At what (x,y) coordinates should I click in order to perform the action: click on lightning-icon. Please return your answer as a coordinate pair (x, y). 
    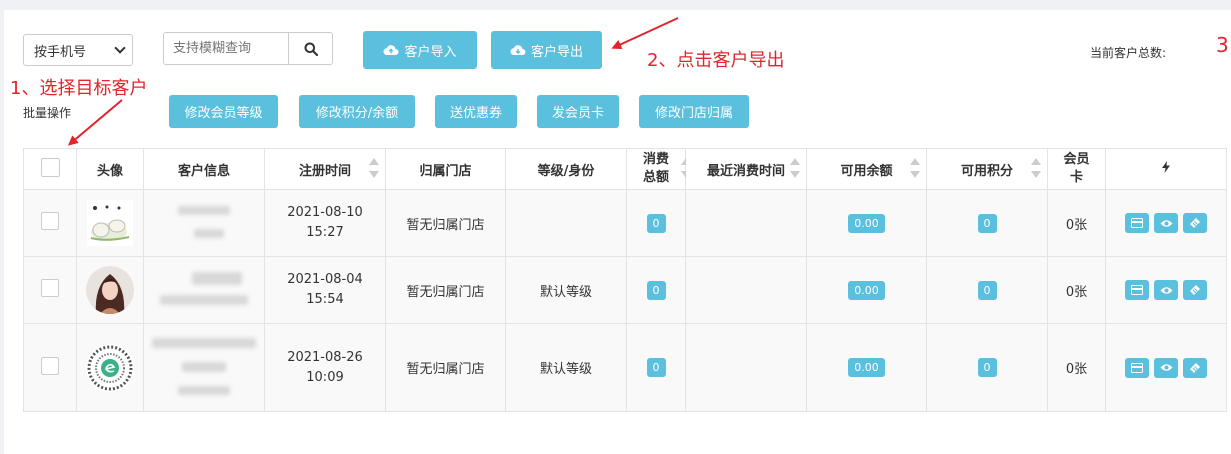
    Looking at the image, I should click on (1166, 167).